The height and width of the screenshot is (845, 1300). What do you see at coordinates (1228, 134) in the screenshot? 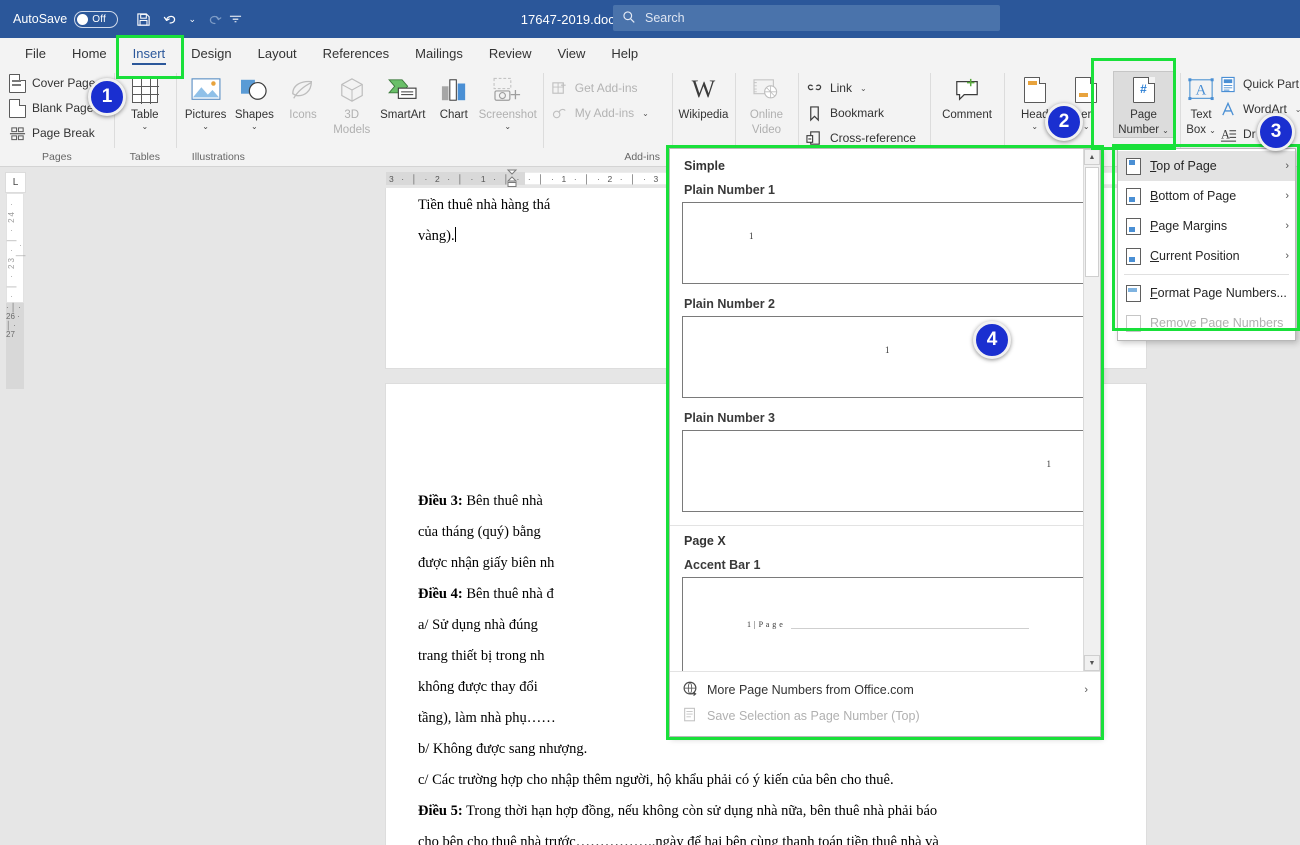
I see `drop-cap-icon: A` at bounding box center [1228, 134].